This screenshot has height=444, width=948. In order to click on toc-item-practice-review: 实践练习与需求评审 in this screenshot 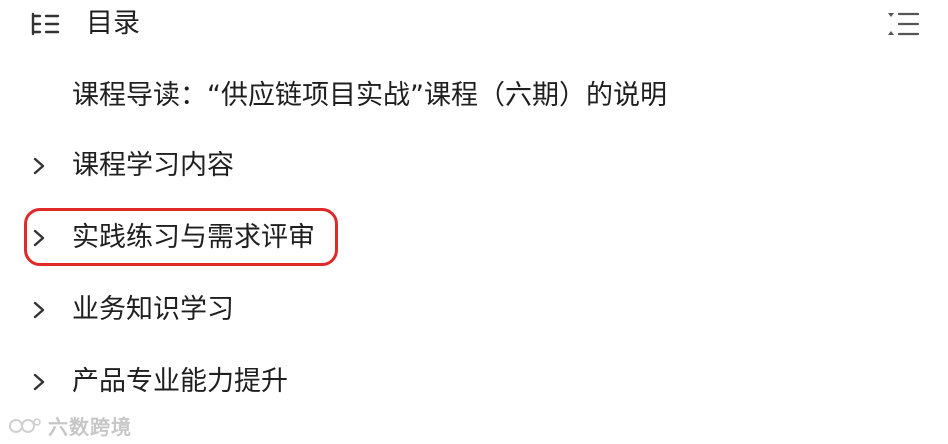, I will do `click(474, 238)`.